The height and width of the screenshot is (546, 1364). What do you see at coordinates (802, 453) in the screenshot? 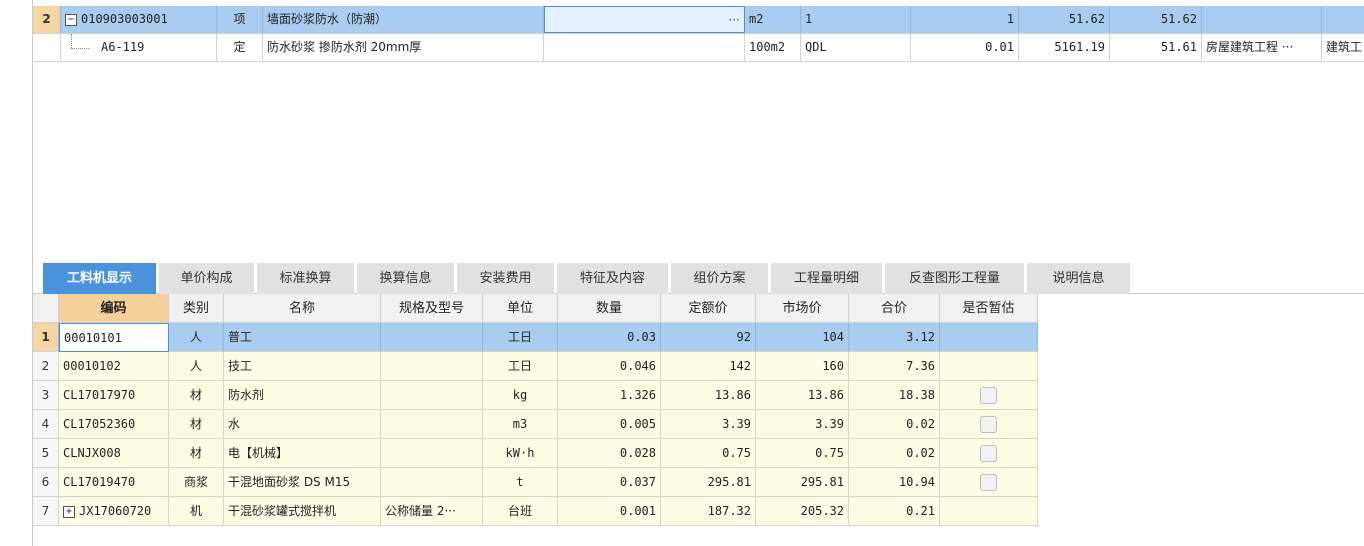
I see `market-price-cell: 0.75` at bounding box center [802, 453].